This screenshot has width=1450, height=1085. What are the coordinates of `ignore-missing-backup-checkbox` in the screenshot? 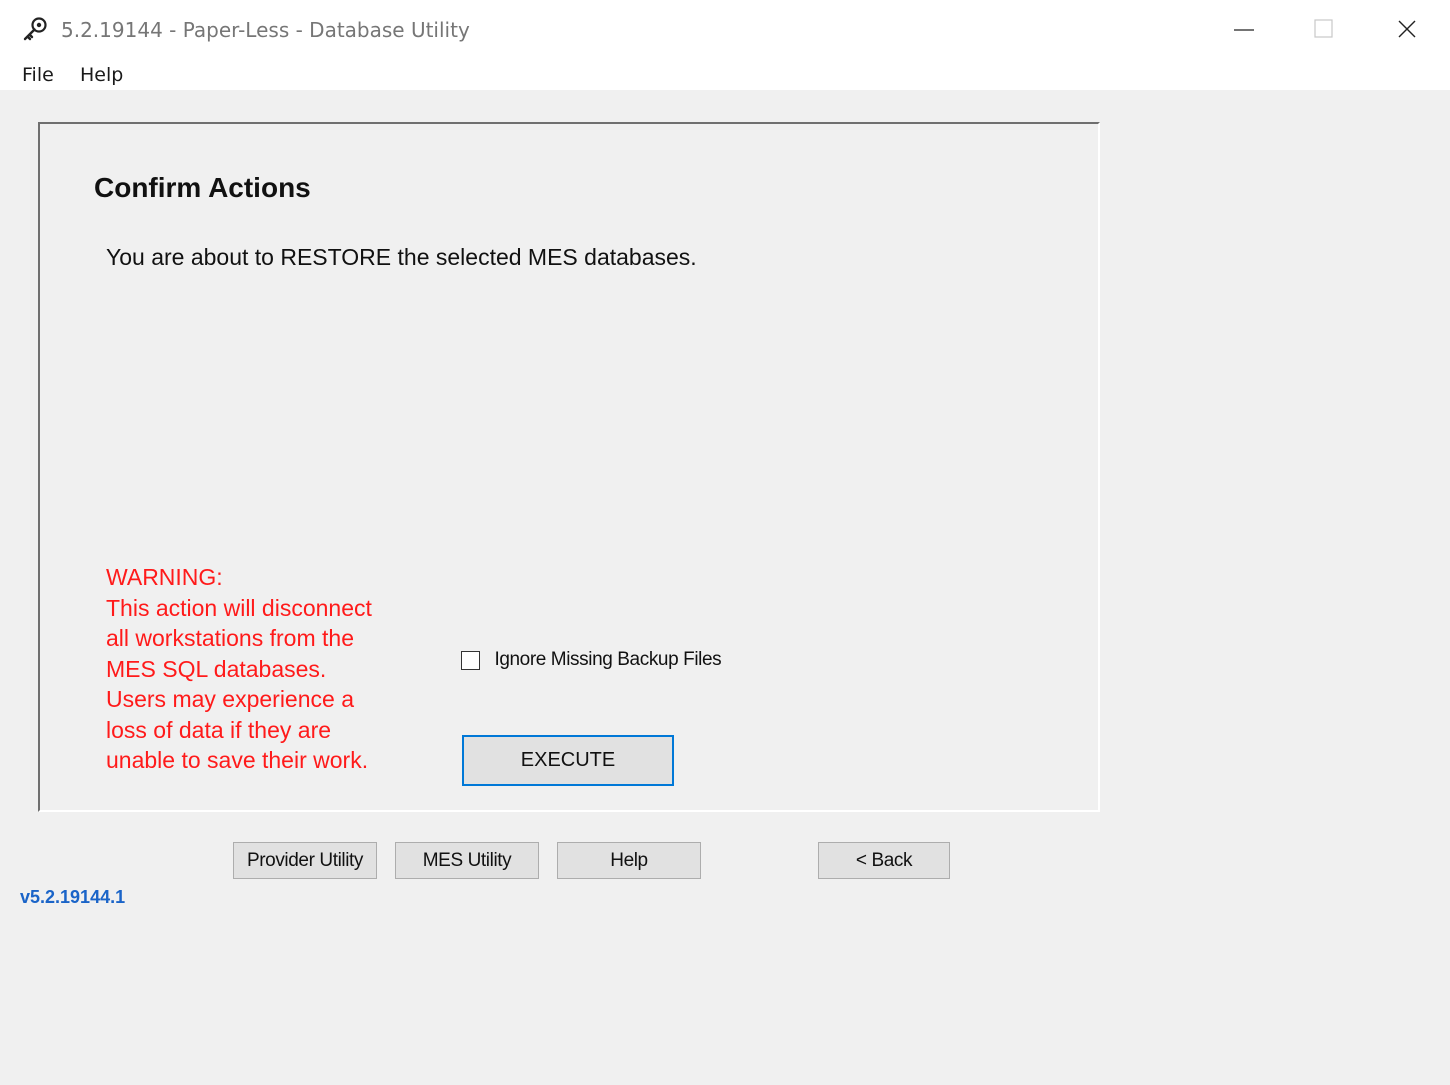 It's located at (470, 660).